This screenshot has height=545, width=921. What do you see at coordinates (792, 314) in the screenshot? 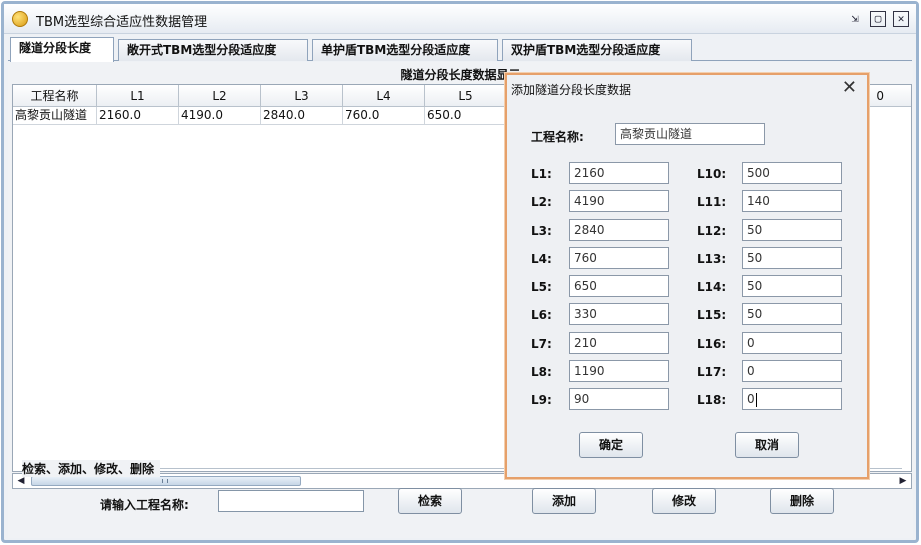
I see `input-l15: 50` at bounding box center [792, 314].